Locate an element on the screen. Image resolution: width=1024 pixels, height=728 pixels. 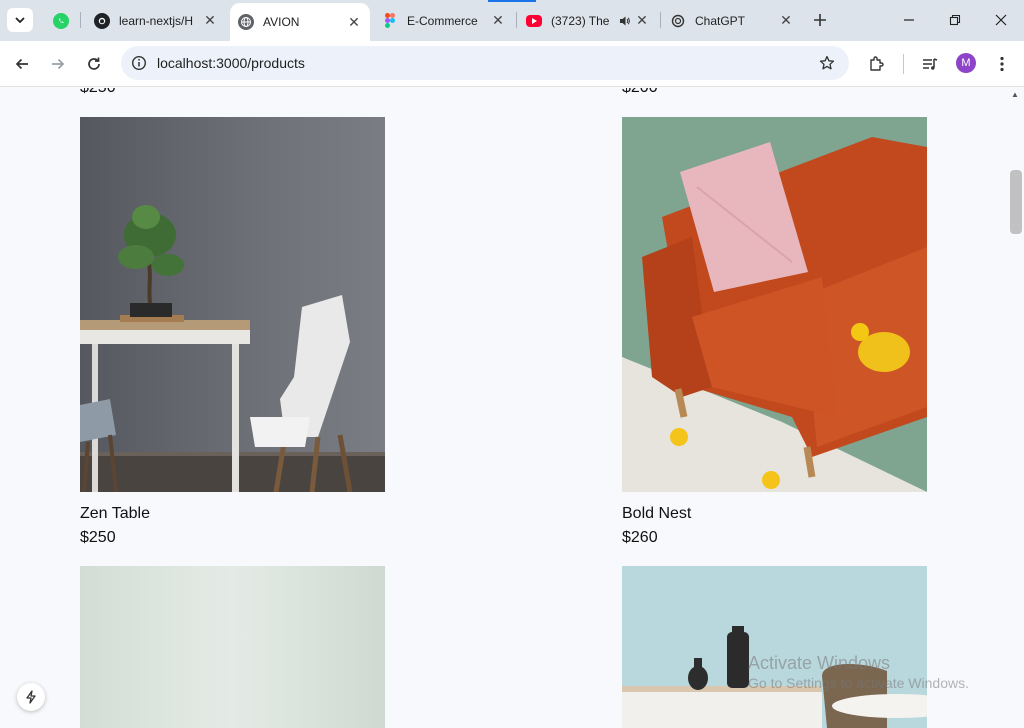
new-tab-button is located at coordinates (820, 20).